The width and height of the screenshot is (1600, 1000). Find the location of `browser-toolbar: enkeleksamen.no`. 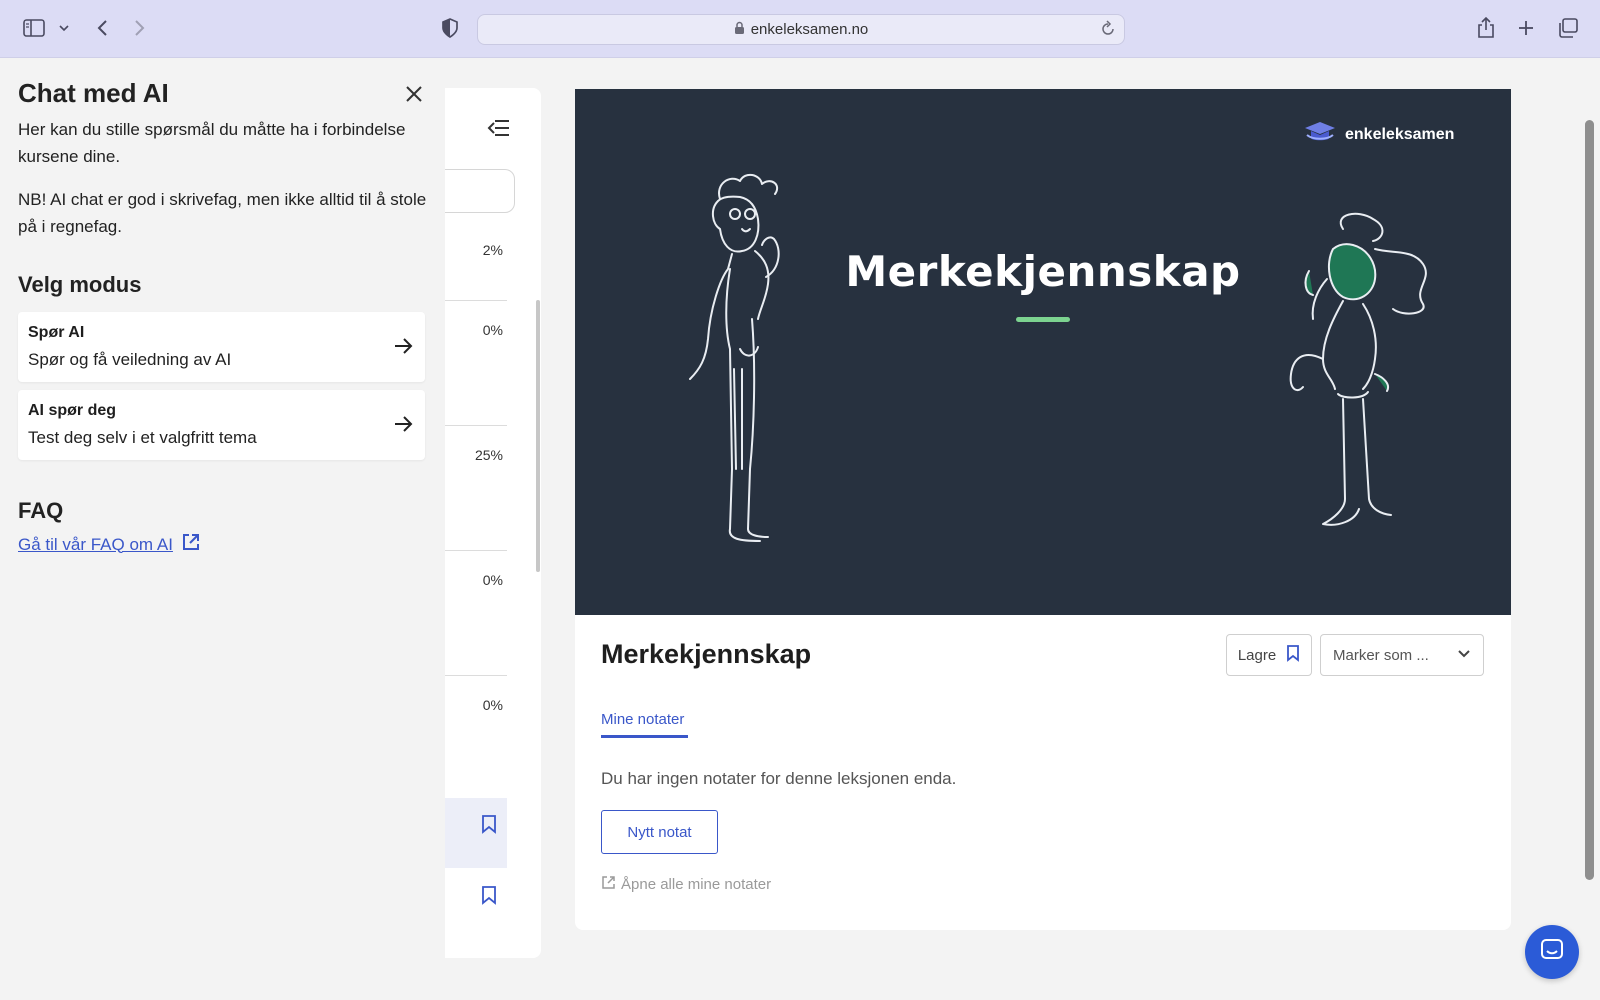

browser-toolbar: enkeleksamen.no is located at coordinates (800, 29).